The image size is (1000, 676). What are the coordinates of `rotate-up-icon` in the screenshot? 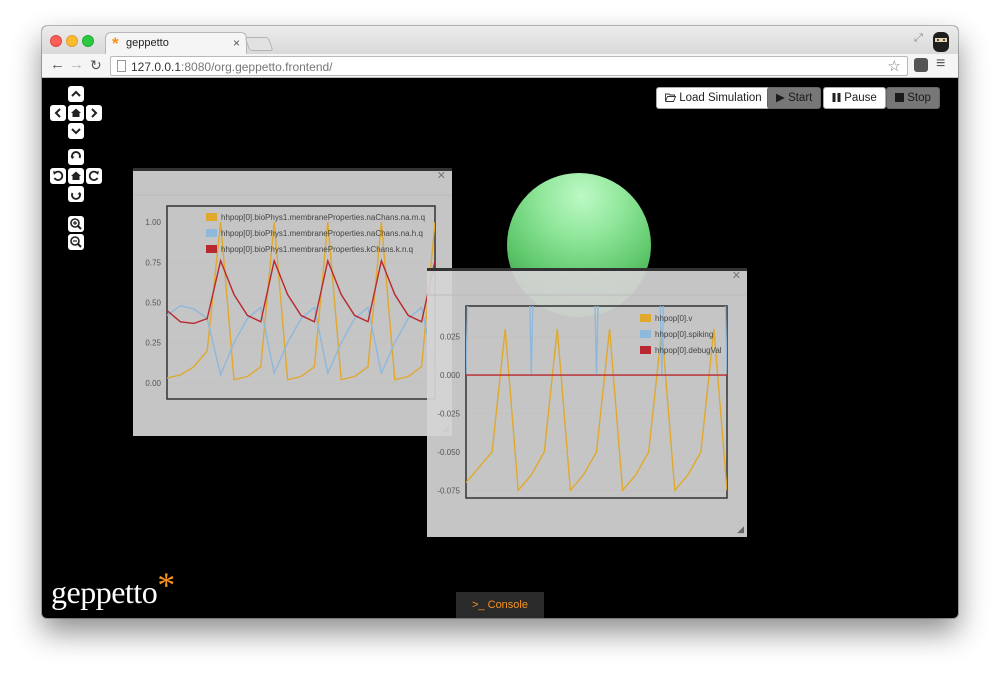 It's located at (75, 155).